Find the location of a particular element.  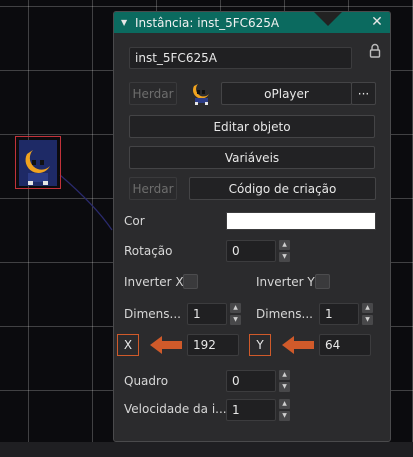

edit-object-button: Editar objeto is located at coordinates (252, 126).